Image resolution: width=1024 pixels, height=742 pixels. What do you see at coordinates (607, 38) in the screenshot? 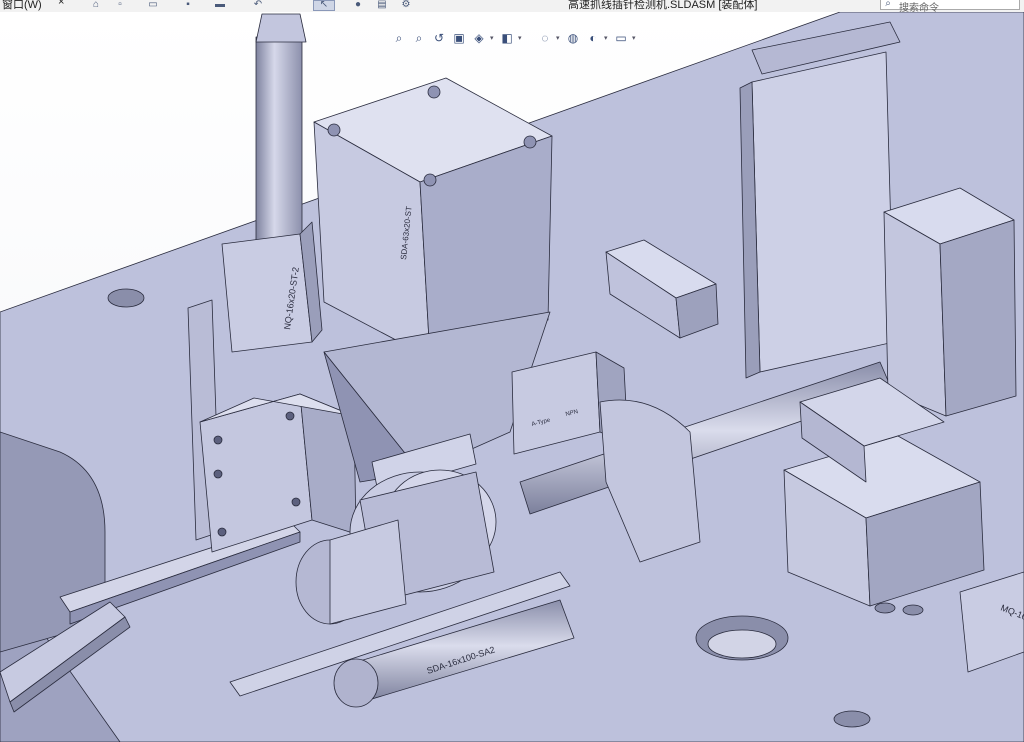
I see `apply-scene-dropdown-icon: ▾` at bounding box center [607, 38].